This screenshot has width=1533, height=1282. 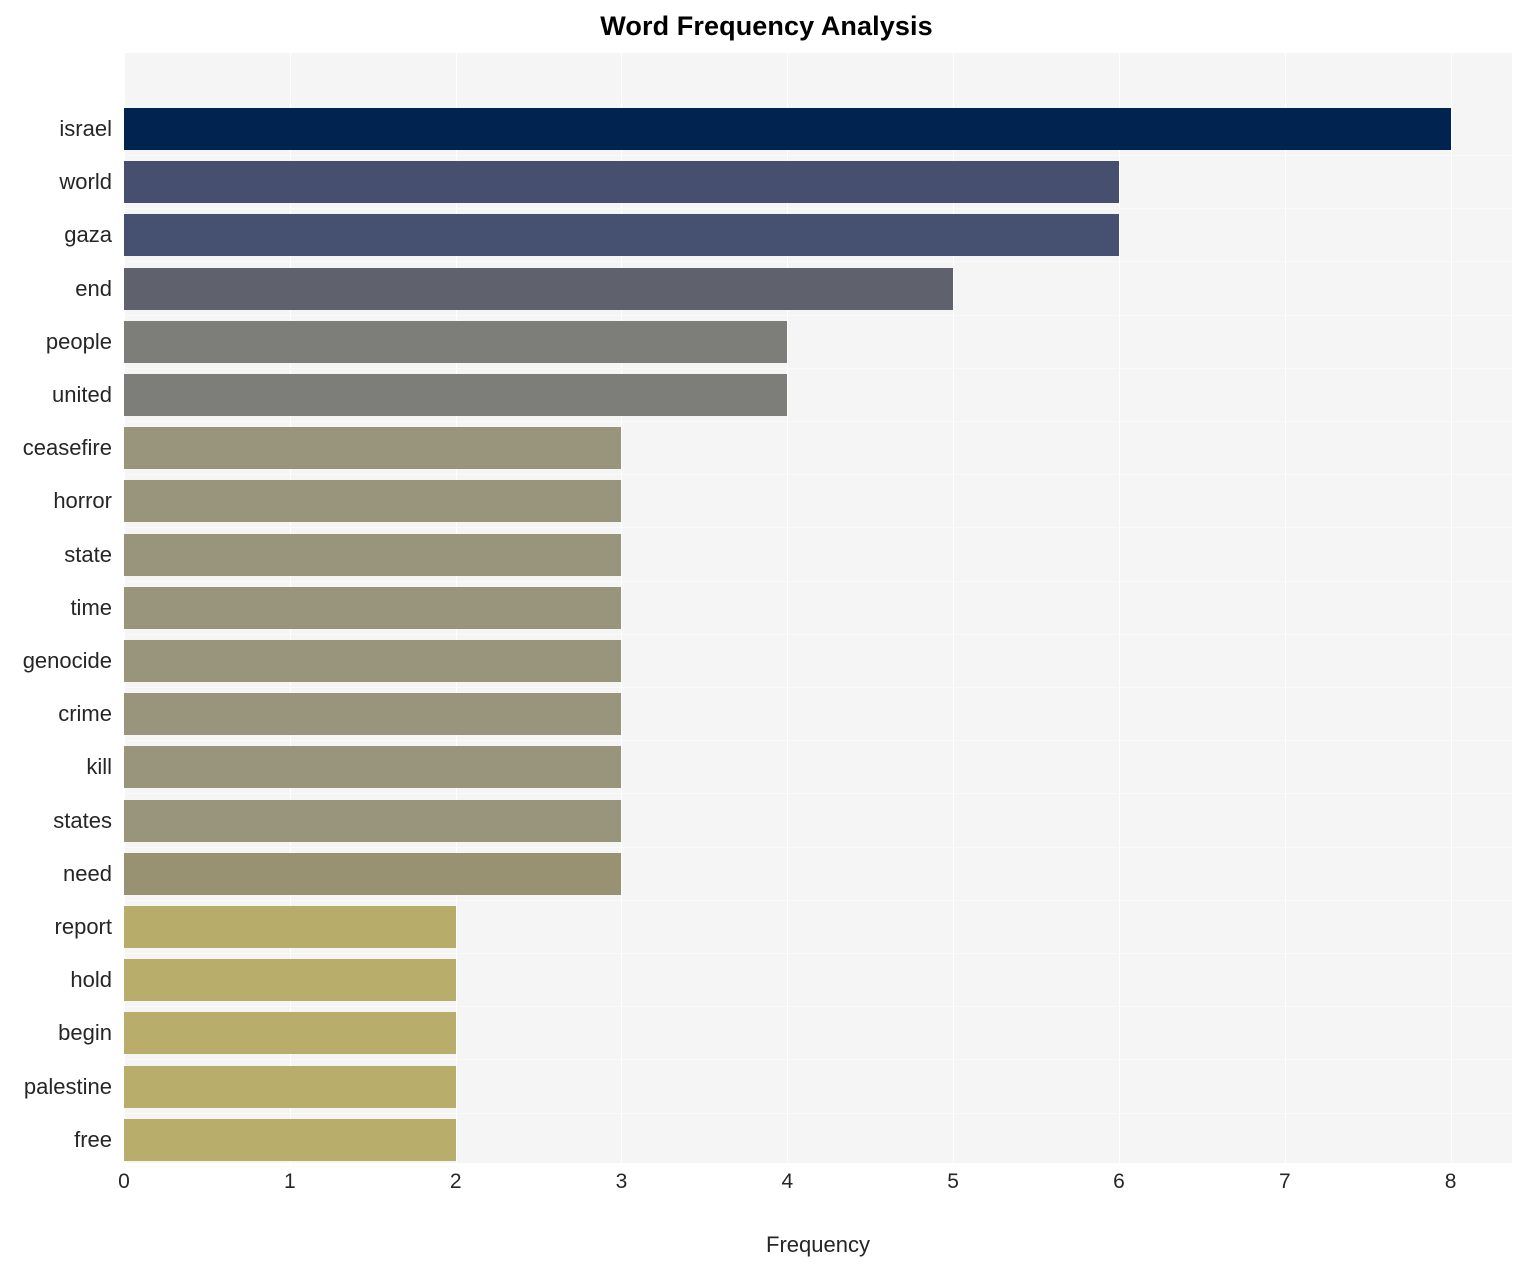 I want to click on y-tick-label-ceasefire: ceasefire, so click(x=67, y=448).